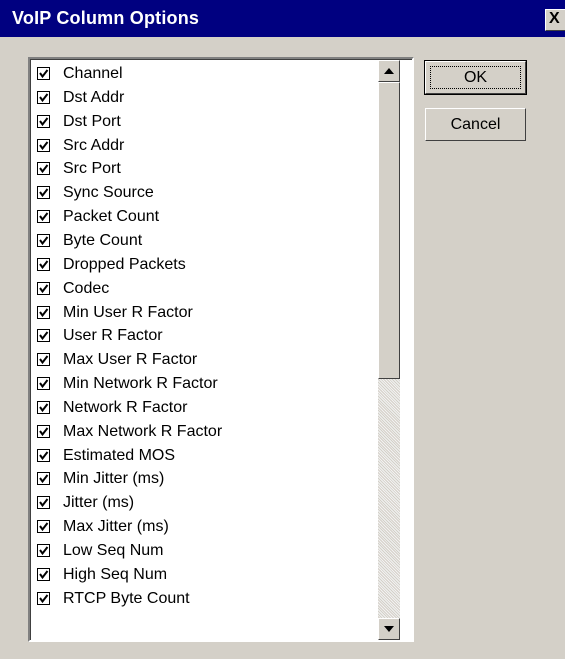 The width and height of the screenshot is (565, 659). I want to click on column-option-label: Src Port, so click(92, 169).